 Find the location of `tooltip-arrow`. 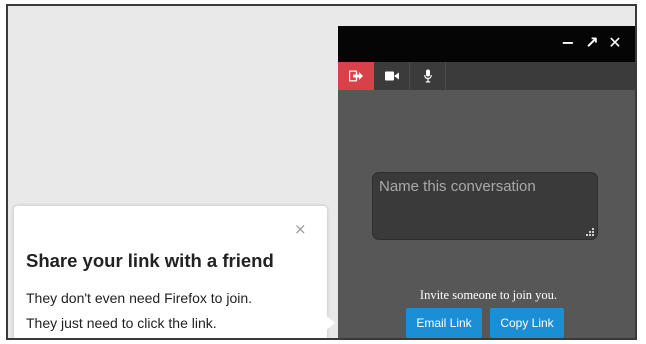

tooltip-arrow is located at coordinates (329, 323).